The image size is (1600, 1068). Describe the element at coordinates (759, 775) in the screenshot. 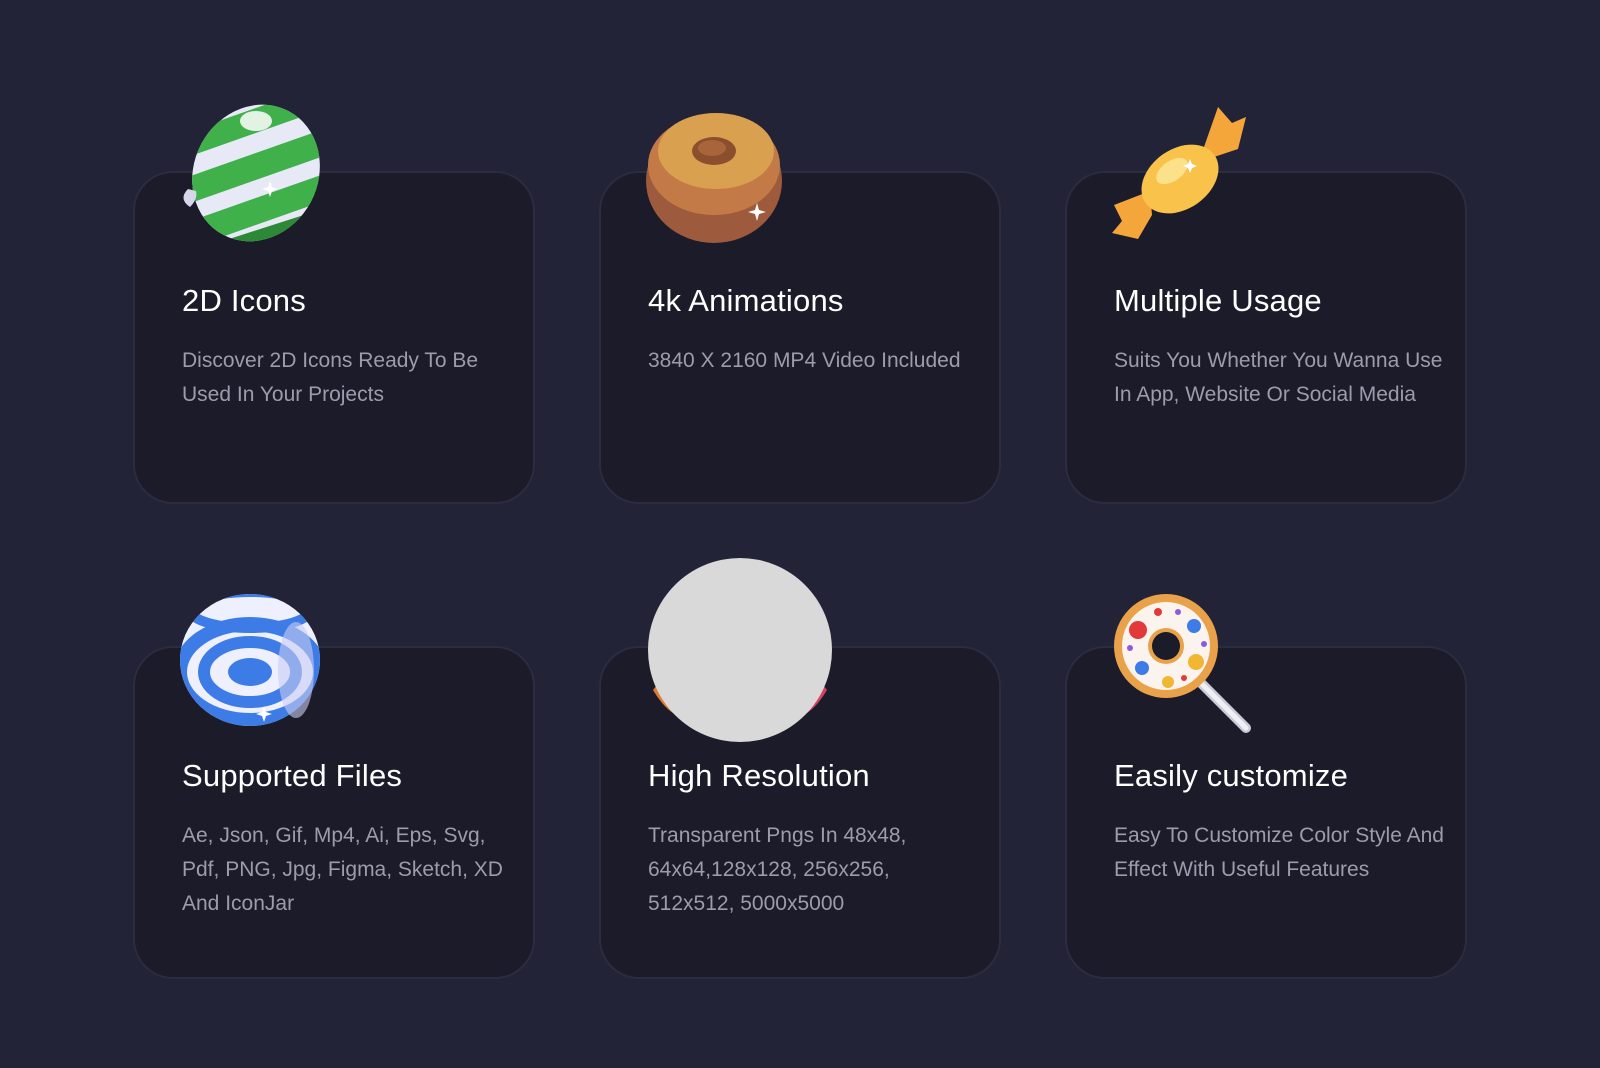

I see `feature-title: High Resolution` at that location.